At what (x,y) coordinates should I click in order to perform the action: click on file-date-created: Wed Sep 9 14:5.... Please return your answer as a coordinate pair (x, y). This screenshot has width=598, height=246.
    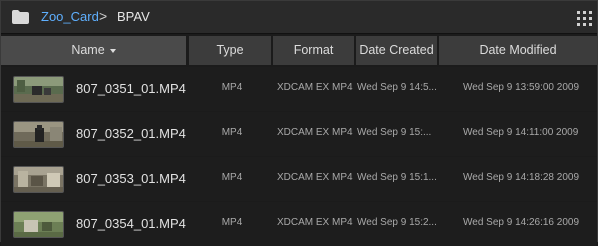
    Looking at the image, I should click on (397, 87).